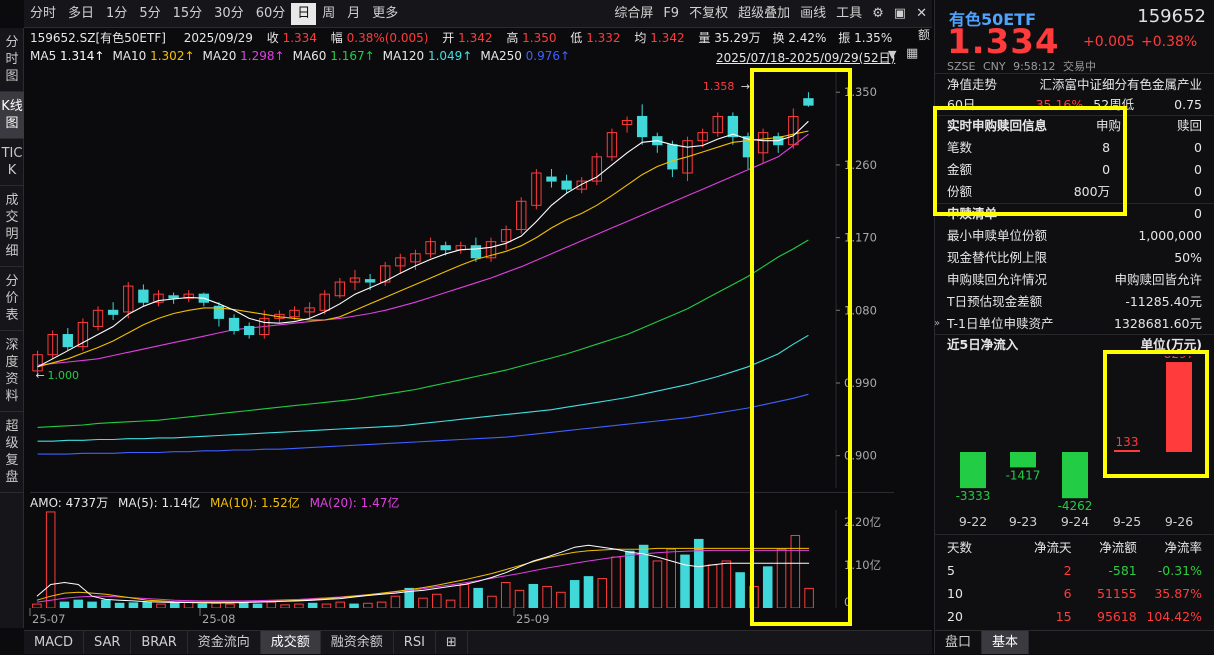 The image size is (1214, 655). I want to click on toolbar-btn-5: 工具, so click(849, 14).